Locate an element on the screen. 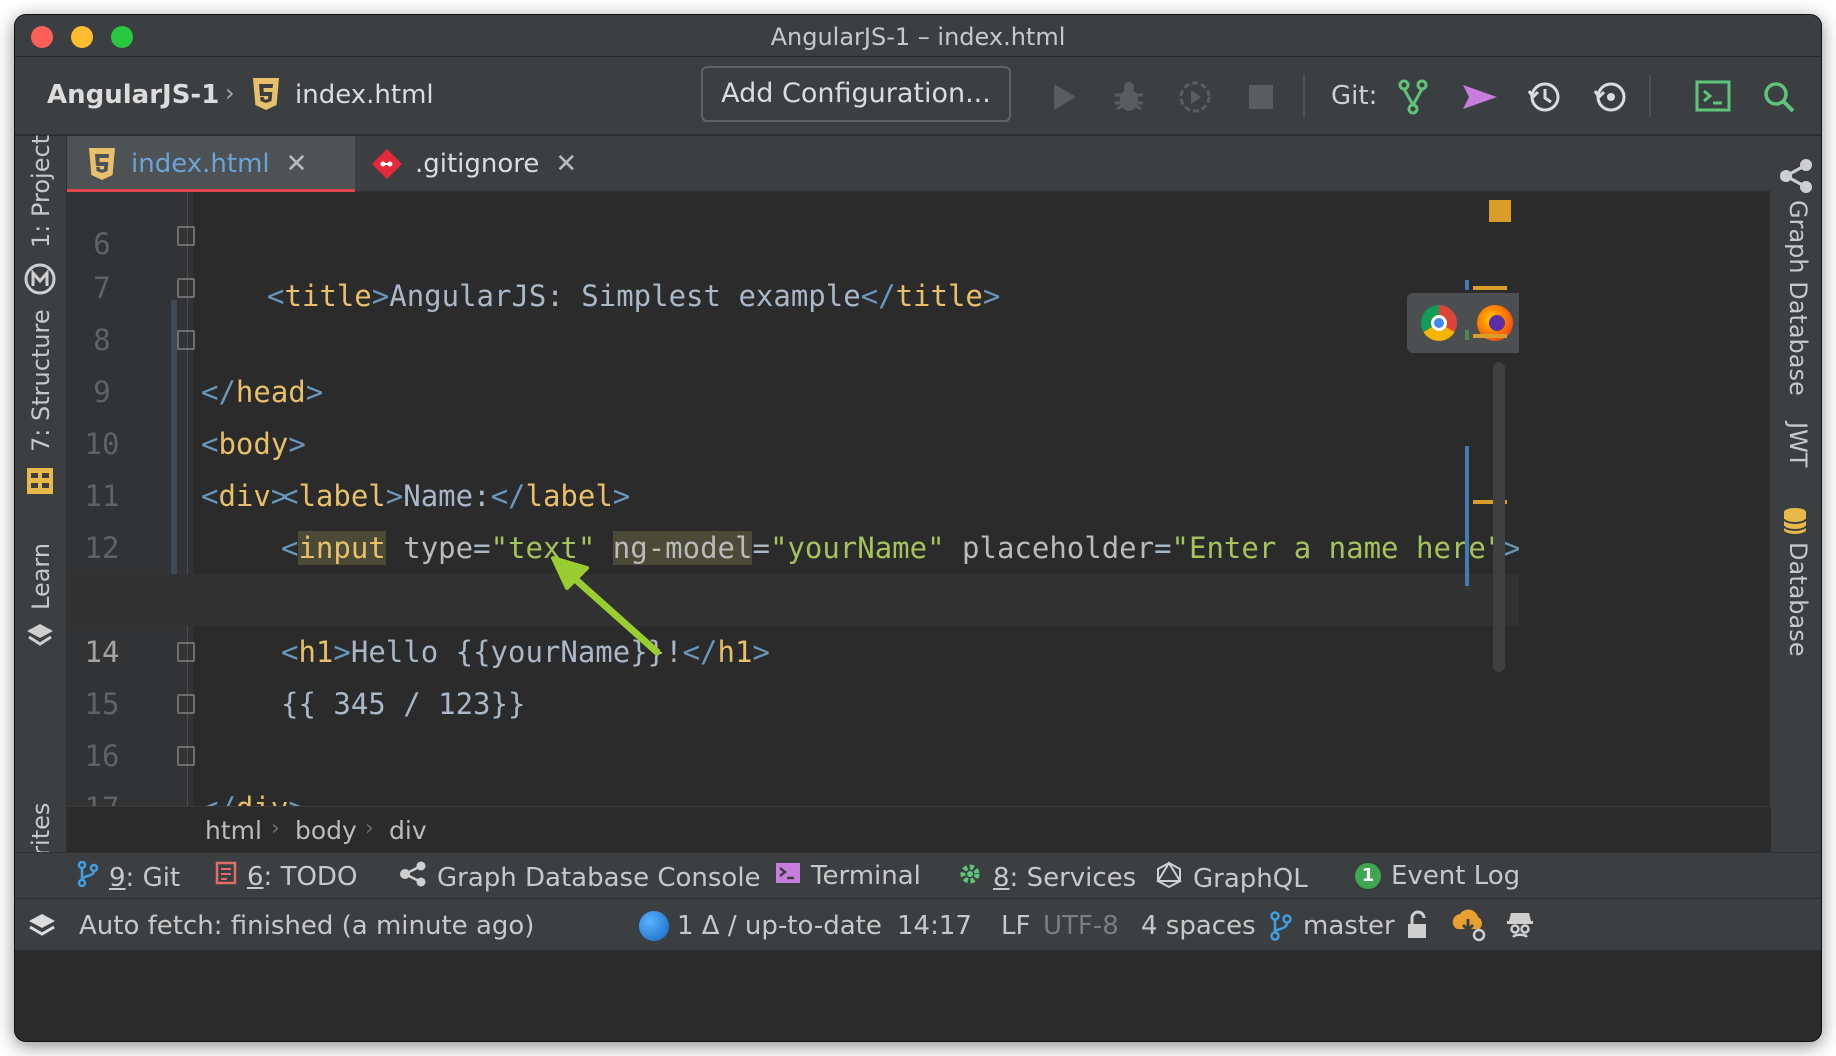 The height and width of the screenshot is (1056, 1836). services-icon is located at coordinates (970, 877).